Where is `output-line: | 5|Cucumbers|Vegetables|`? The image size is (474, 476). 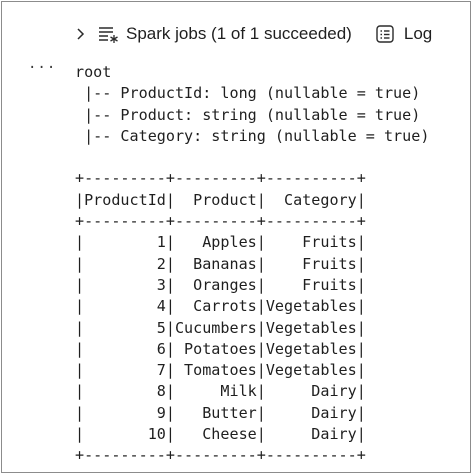
output-line: | 5|Cucumbers|Vegetables| is located at coordinates (220, 327).